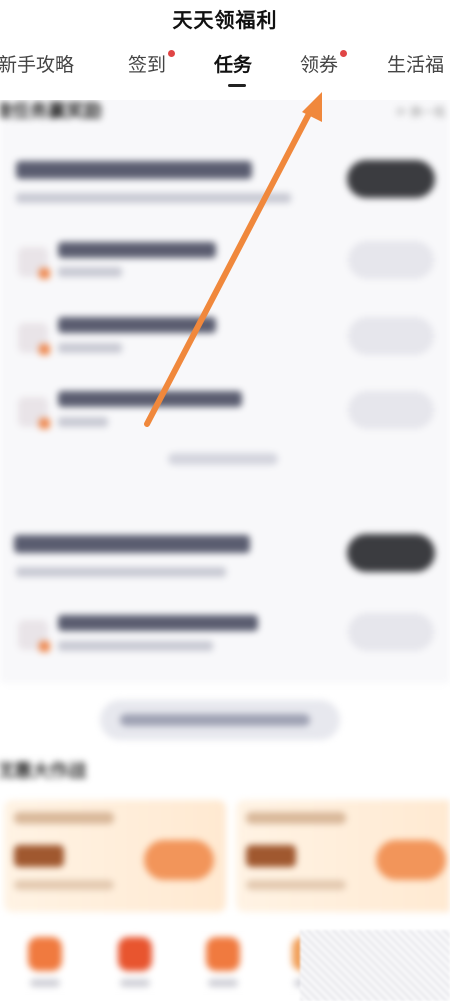 This screenshot has height=1001, width=450. I want to click on arrow-shaft, so click(229, 266).